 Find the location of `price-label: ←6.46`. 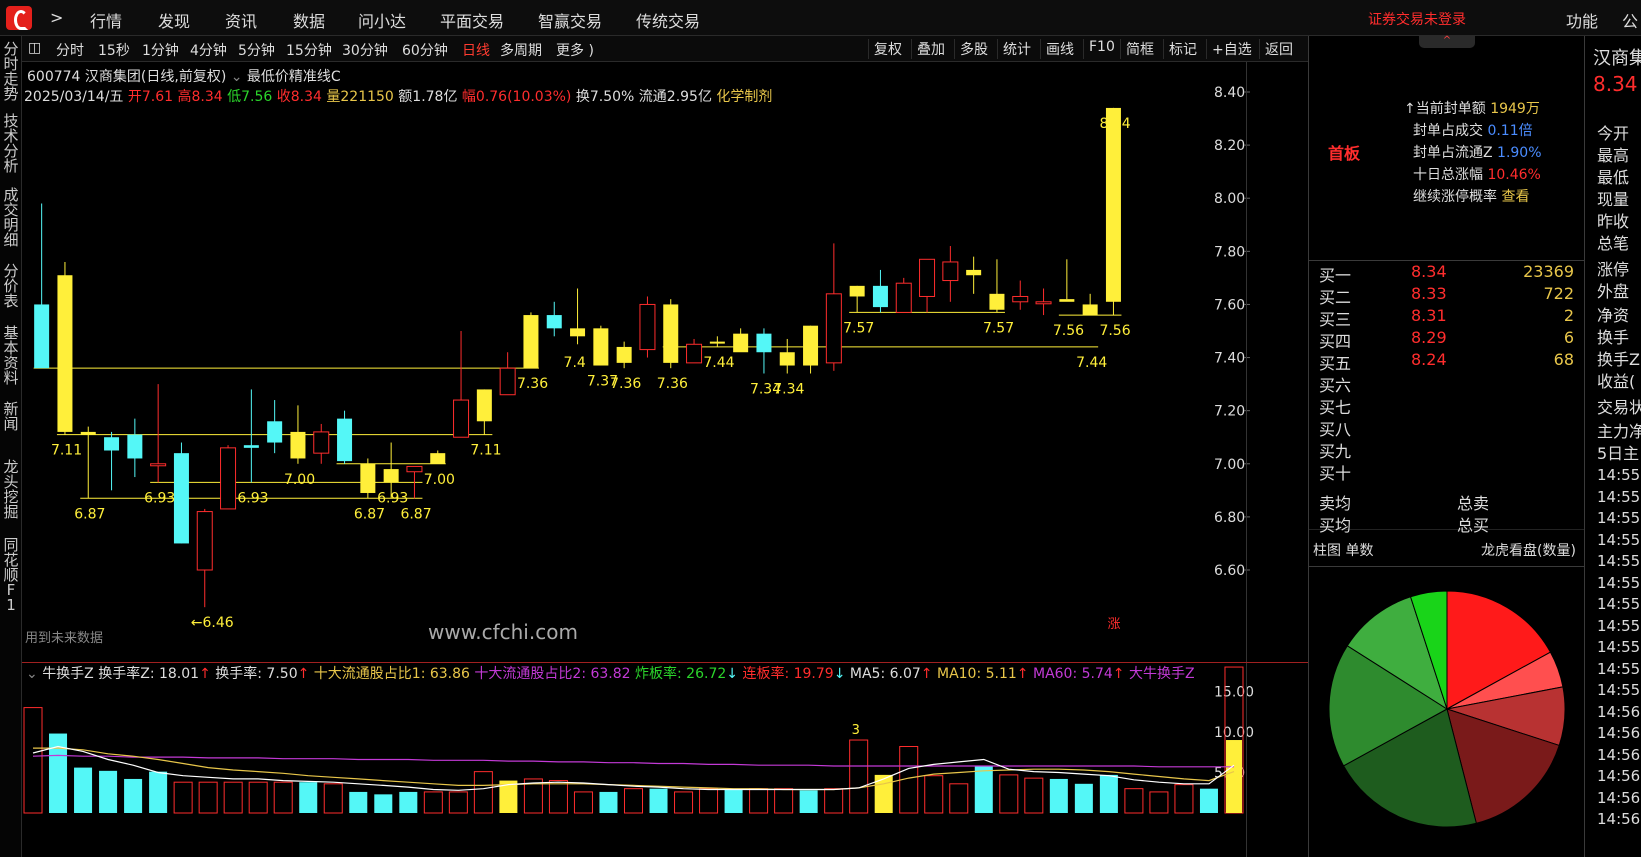

price-label: ←6.46 is located at coordinates (212, 623).